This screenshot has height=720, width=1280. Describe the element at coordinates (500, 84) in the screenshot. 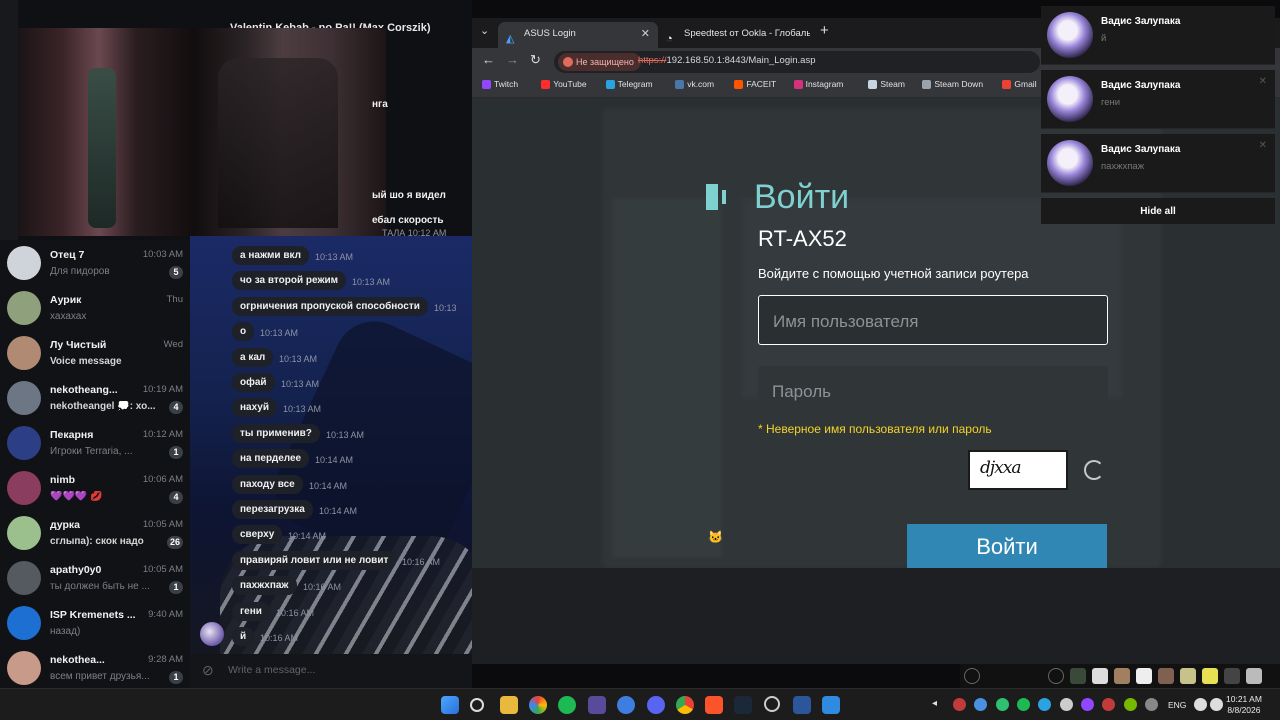

I see `bookmark-item: Twitch` at that location.